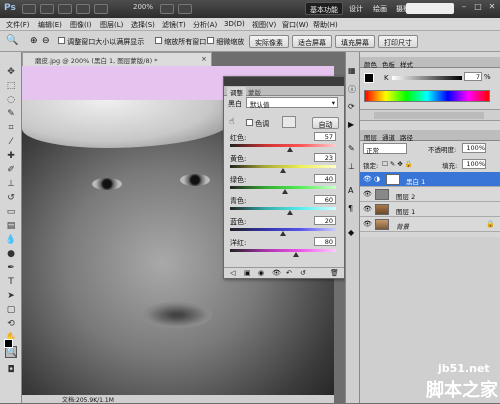 The height and width of the screenshot is (404, 500). Describe the element at coordinates (325, 241) in the screenshot. I see `slider-value-input: 80` at that location.